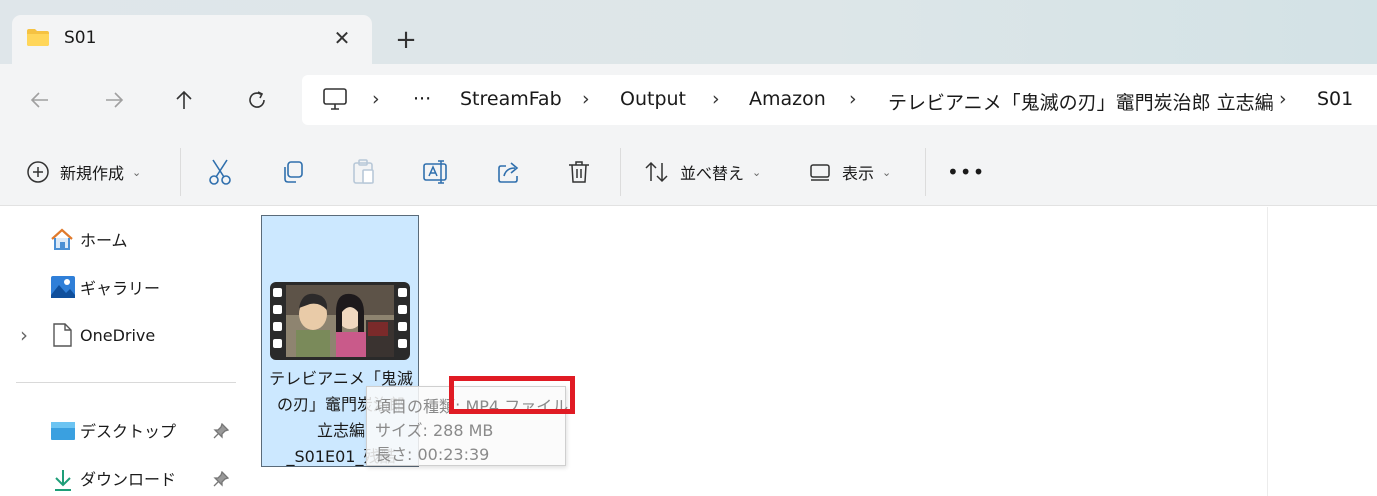  I want to click on monitor-icon, so click(335, 99).